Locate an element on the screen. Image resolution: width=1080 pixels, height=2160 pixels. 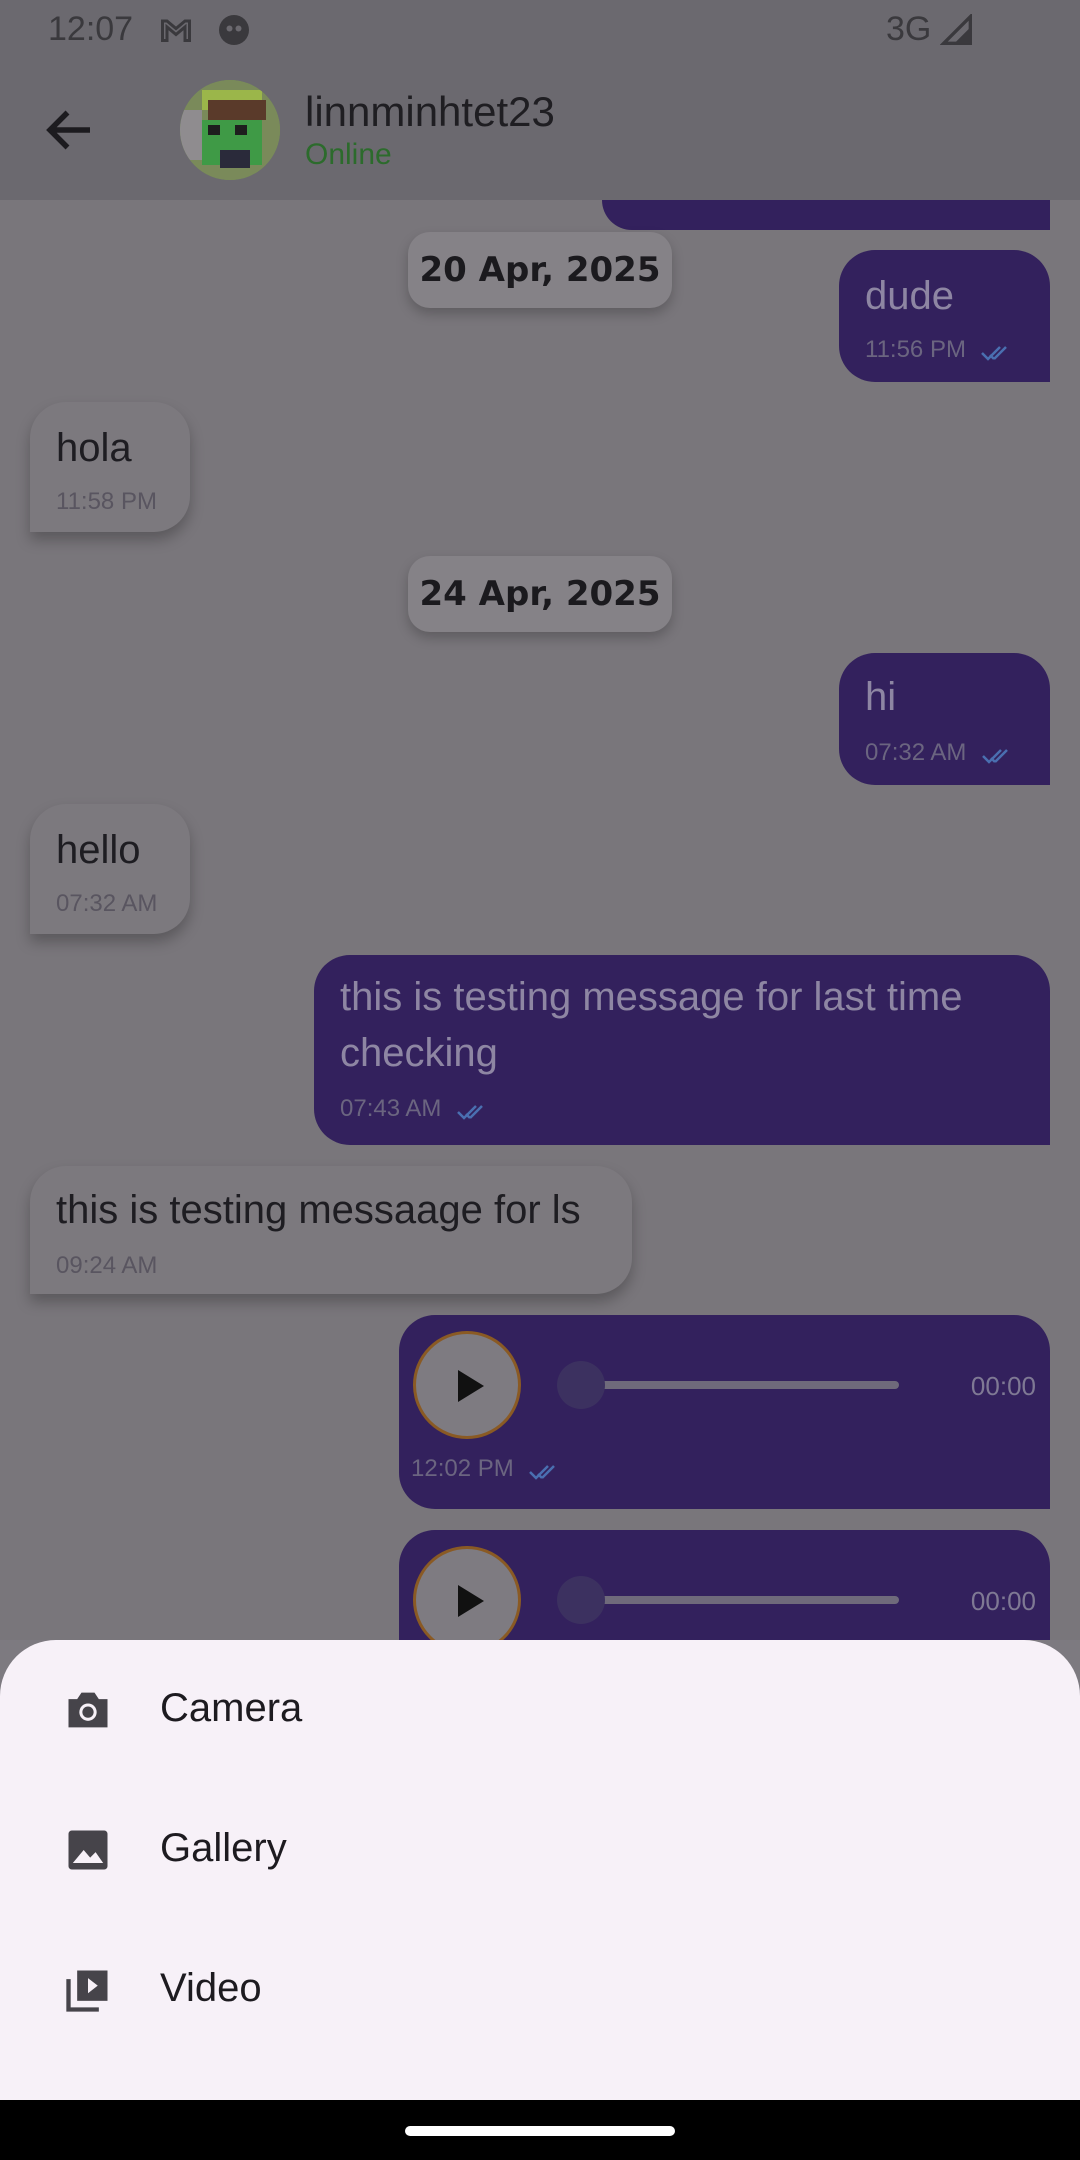
sheet-item-label: Gallery is located at coordinates (223, 1848).